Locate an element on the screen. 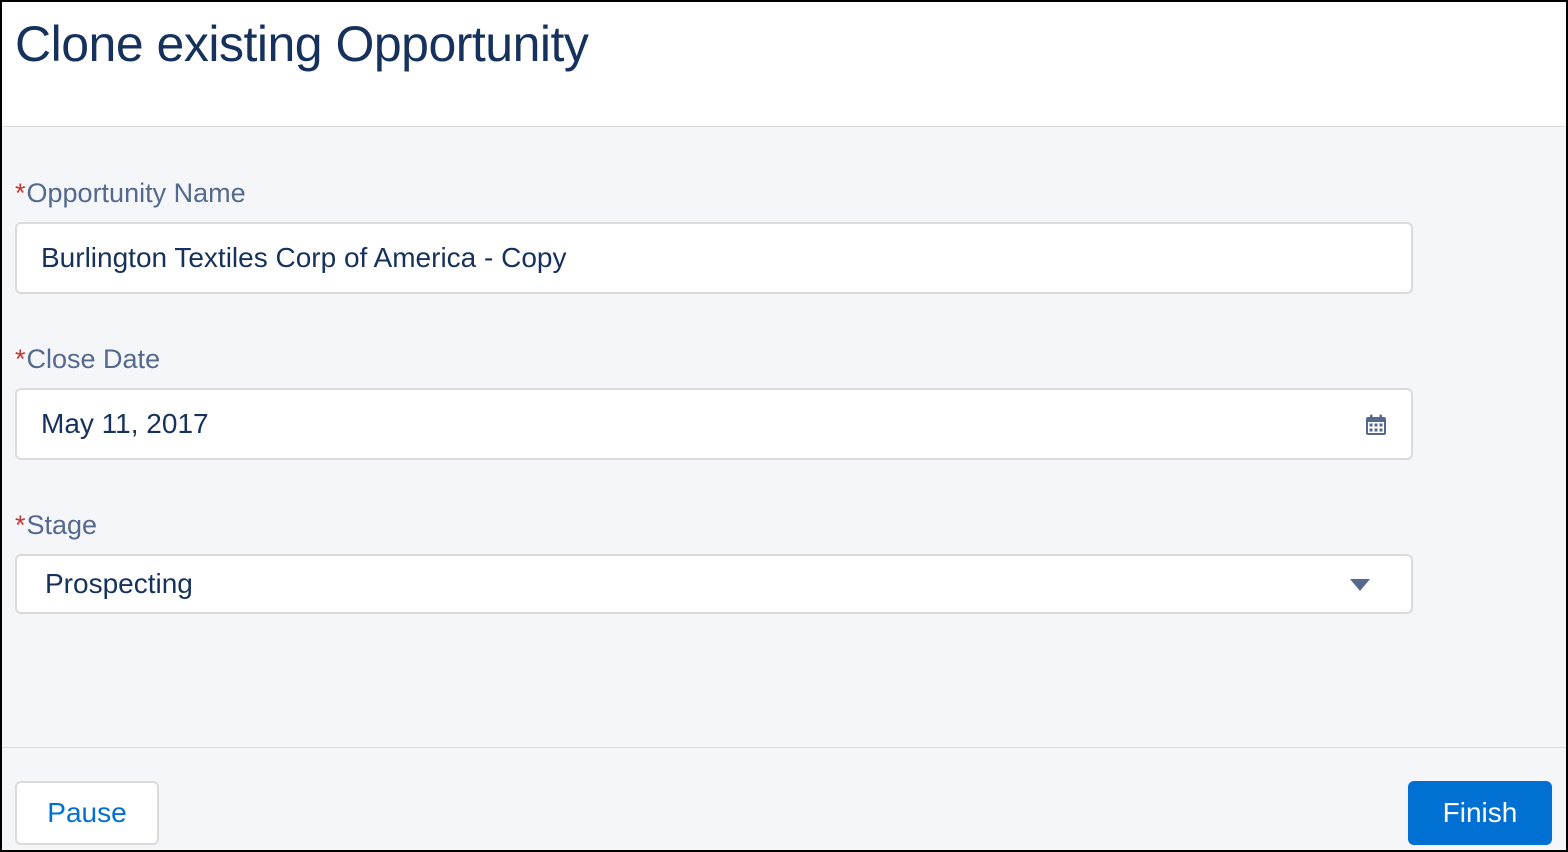 This screenshot has width=1568, height=852. chevron-down-icon is located at coordinates (1360, 585).